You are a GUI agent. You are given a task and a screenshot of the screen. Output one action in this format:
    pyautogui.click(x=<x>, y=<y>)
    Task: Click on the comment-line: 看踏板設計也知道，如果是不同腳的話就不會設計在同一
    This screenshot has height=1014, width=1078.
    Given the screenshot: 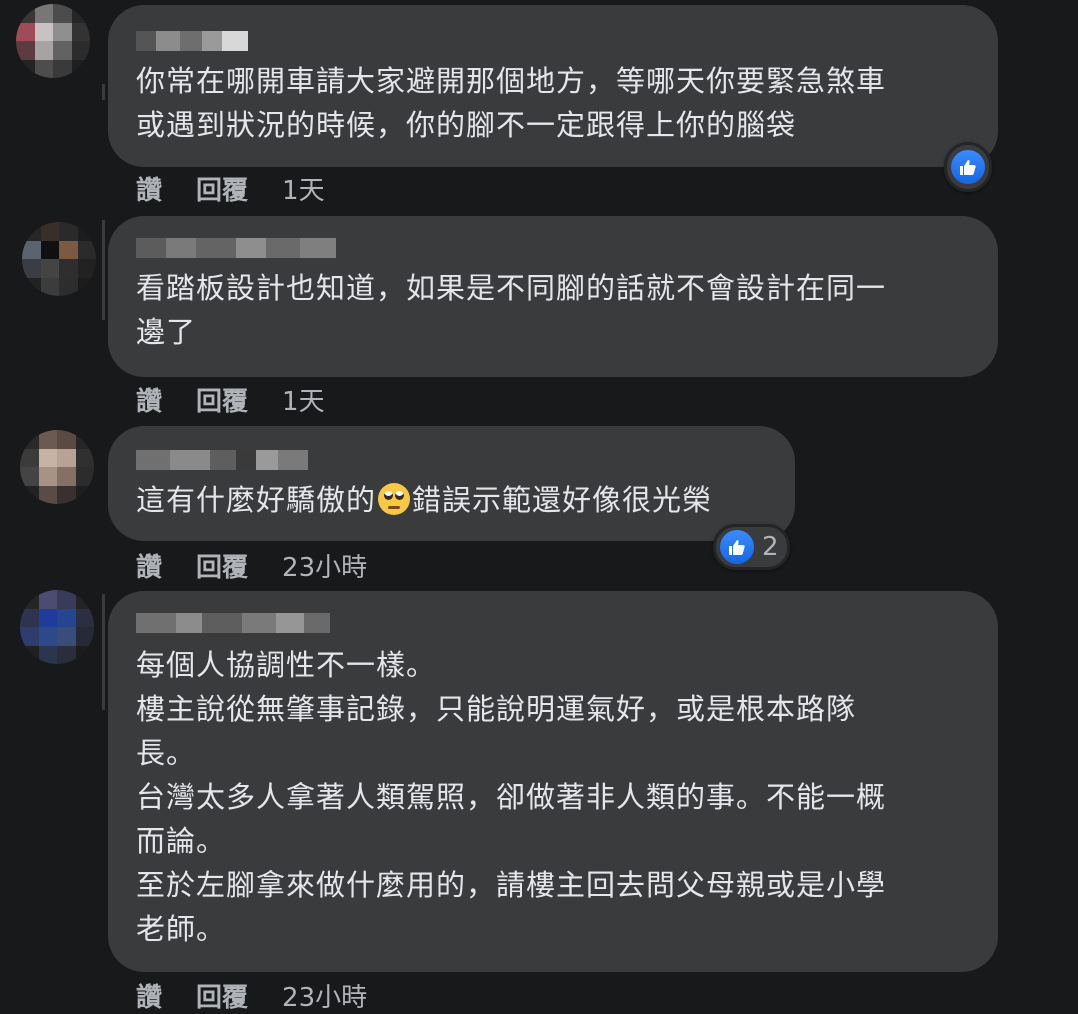 What is the action you would take?
    pyautogui.click(x=511, y=288)
    